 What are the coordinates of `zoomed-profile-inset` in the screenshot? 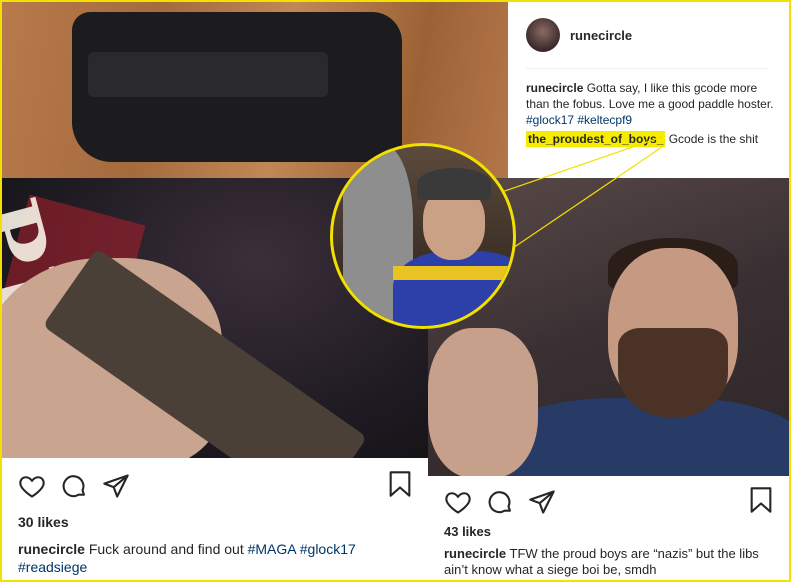 It's located at (423, 236).